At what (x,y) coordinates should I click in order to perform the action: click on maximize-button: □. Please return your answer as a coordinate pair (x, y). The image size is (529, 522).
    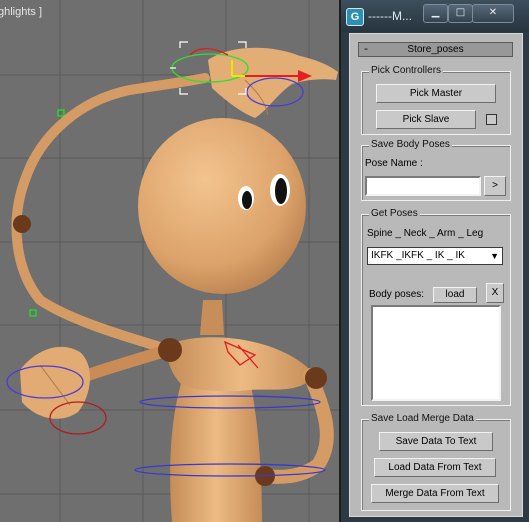
    Looking at the image, I should click on (460, 13).